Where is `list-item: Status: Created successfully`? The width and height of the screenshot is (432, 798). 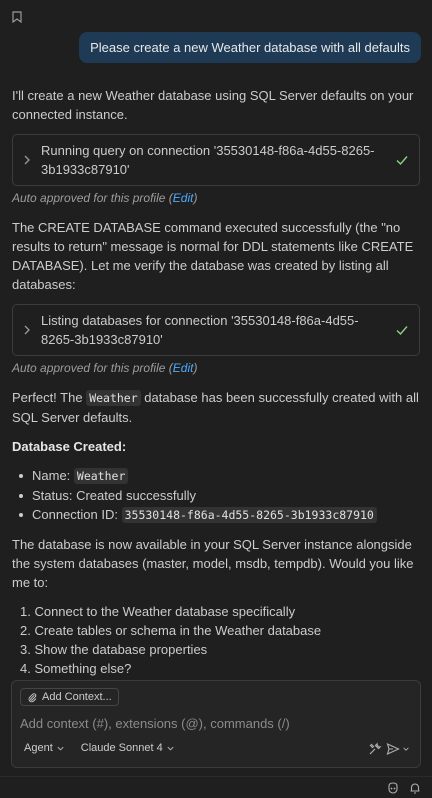 list-item: Status: Created successfully is located at coordinates (216, 495).